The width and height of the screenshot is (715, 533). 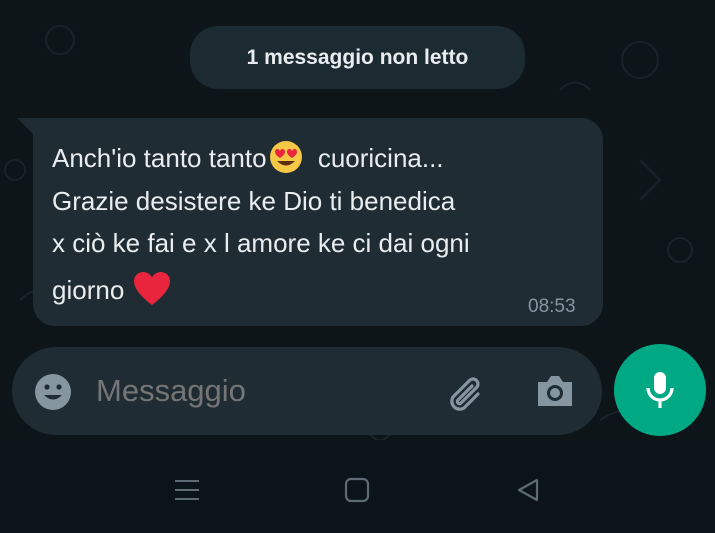 What do you see at coordinates (187, 492) in the screenshot?
I see `recent-apps-icon` at bounding box center [187, 492].